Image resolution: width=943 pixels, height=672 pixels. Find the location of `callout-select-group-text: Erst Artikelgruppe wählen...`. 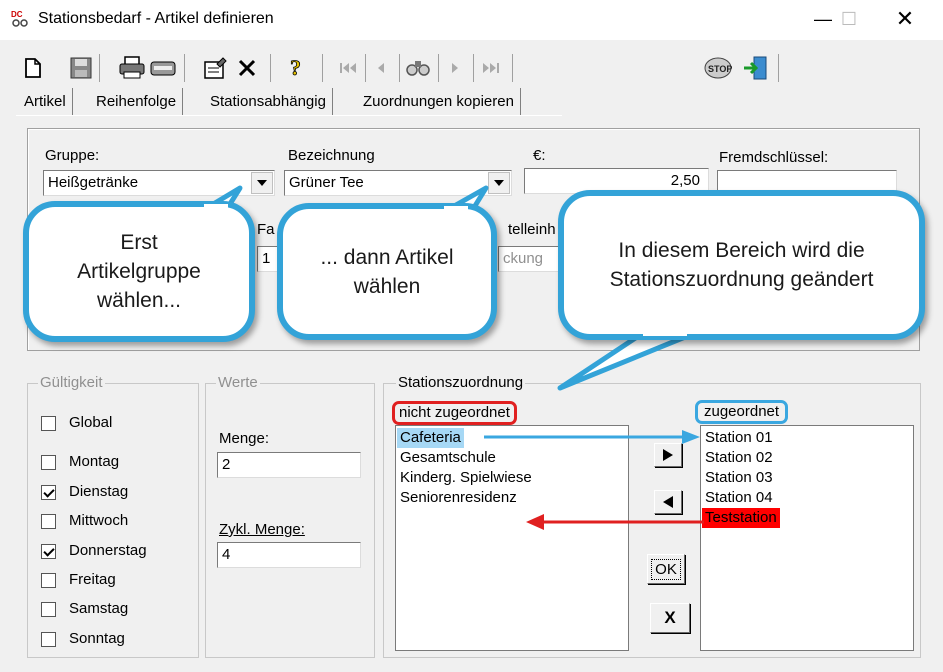

callout-select-group-text: Erst Artikelgruppe wählen... is located at coordinates (139, 271).